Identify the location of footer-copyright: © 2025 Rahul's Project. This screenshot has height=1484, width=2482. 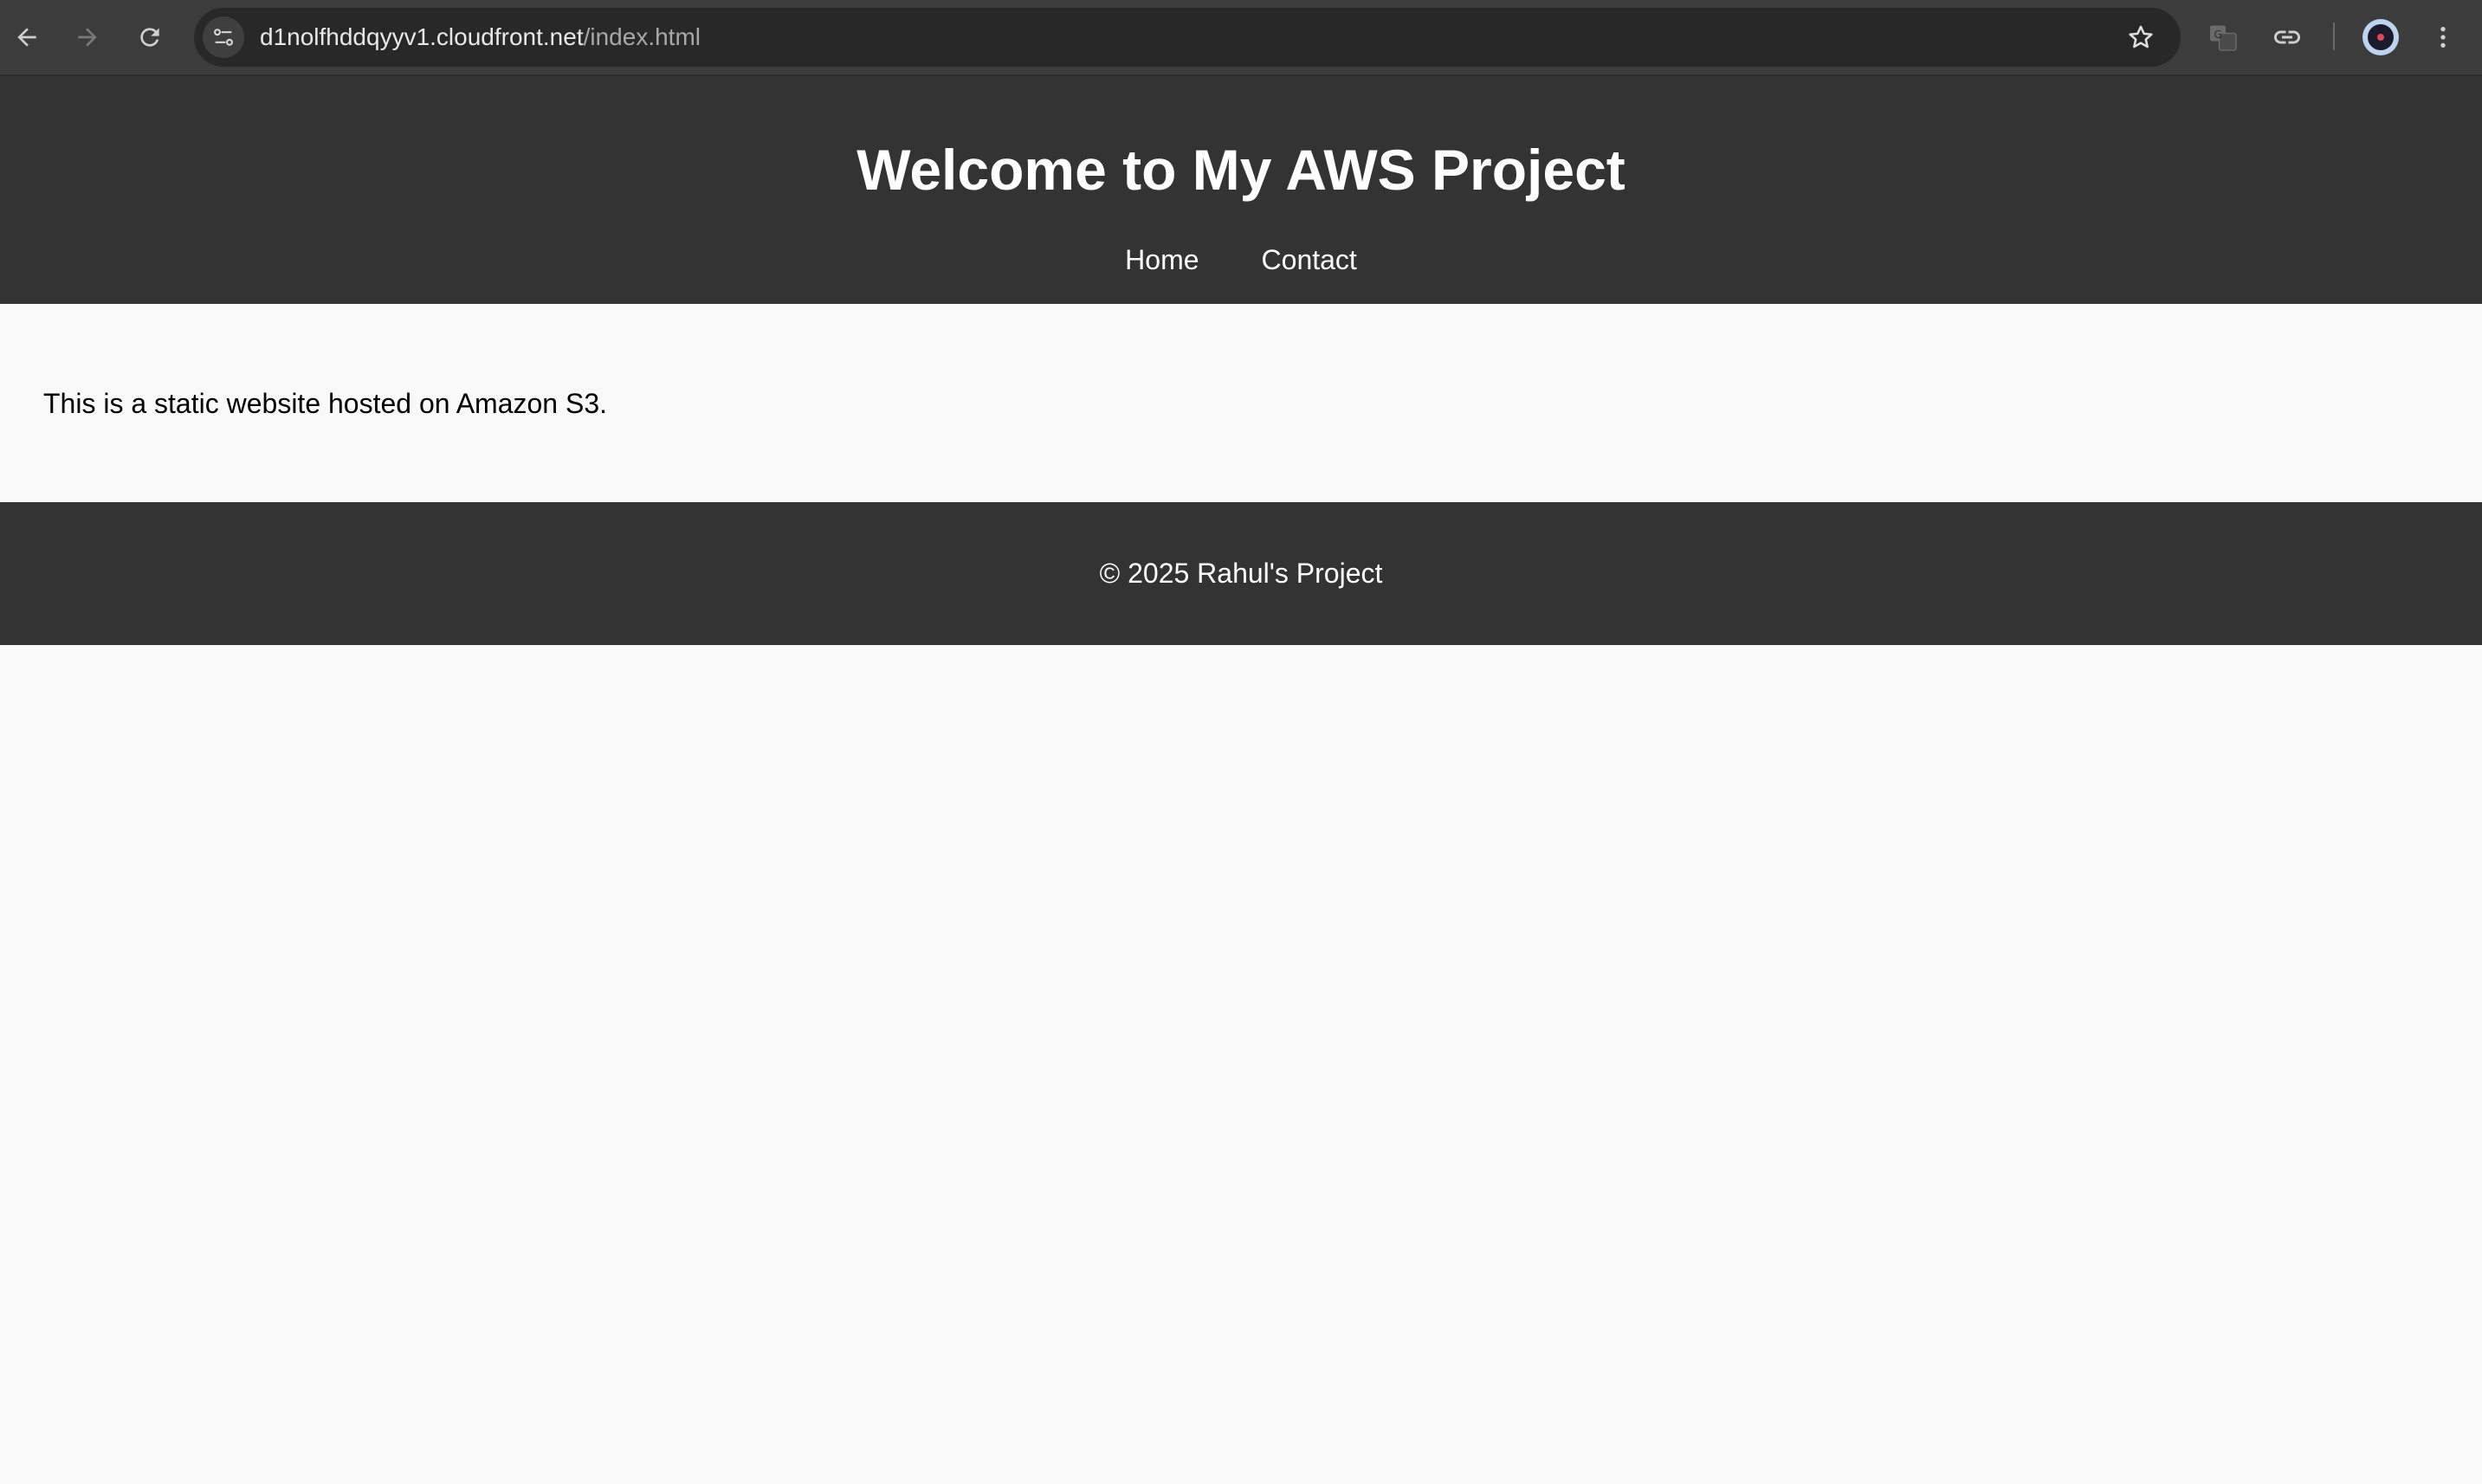
(1241, 573).